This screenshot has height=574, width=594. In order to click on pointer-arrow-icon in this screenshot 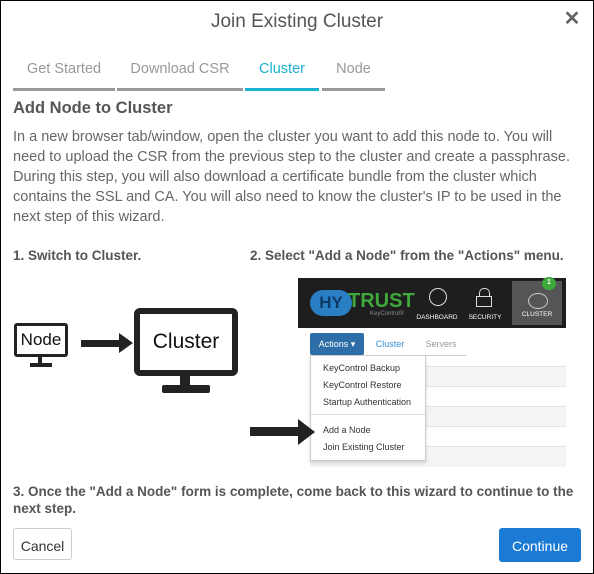, I will do `click(275, 431)`.